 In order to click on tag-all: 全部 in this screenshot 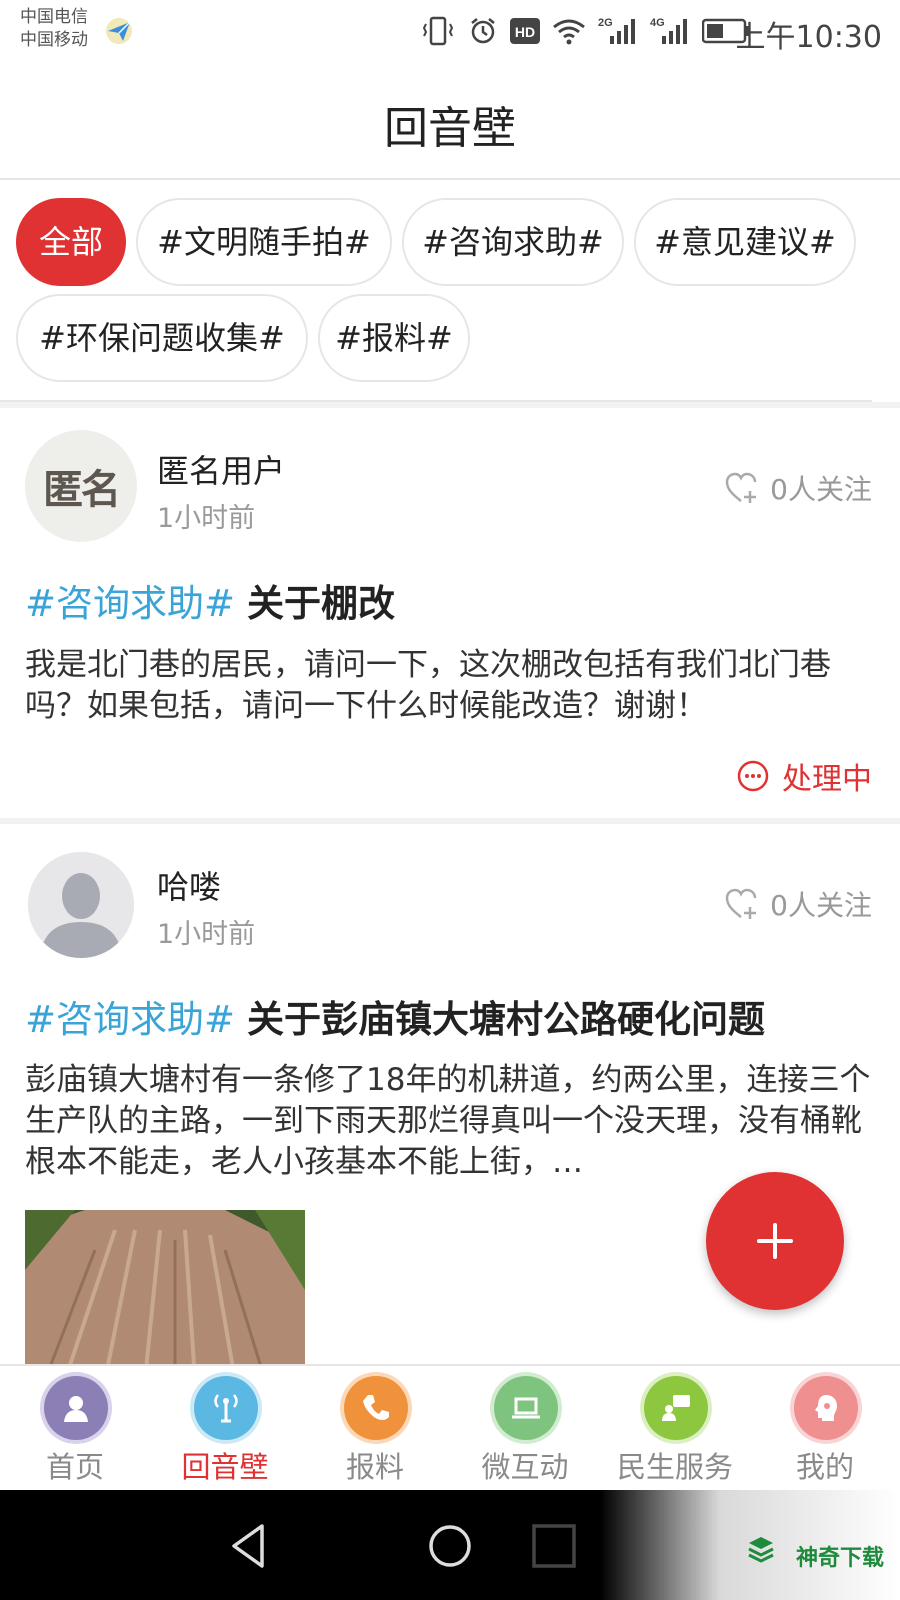, I will do `click(71, 242)`.